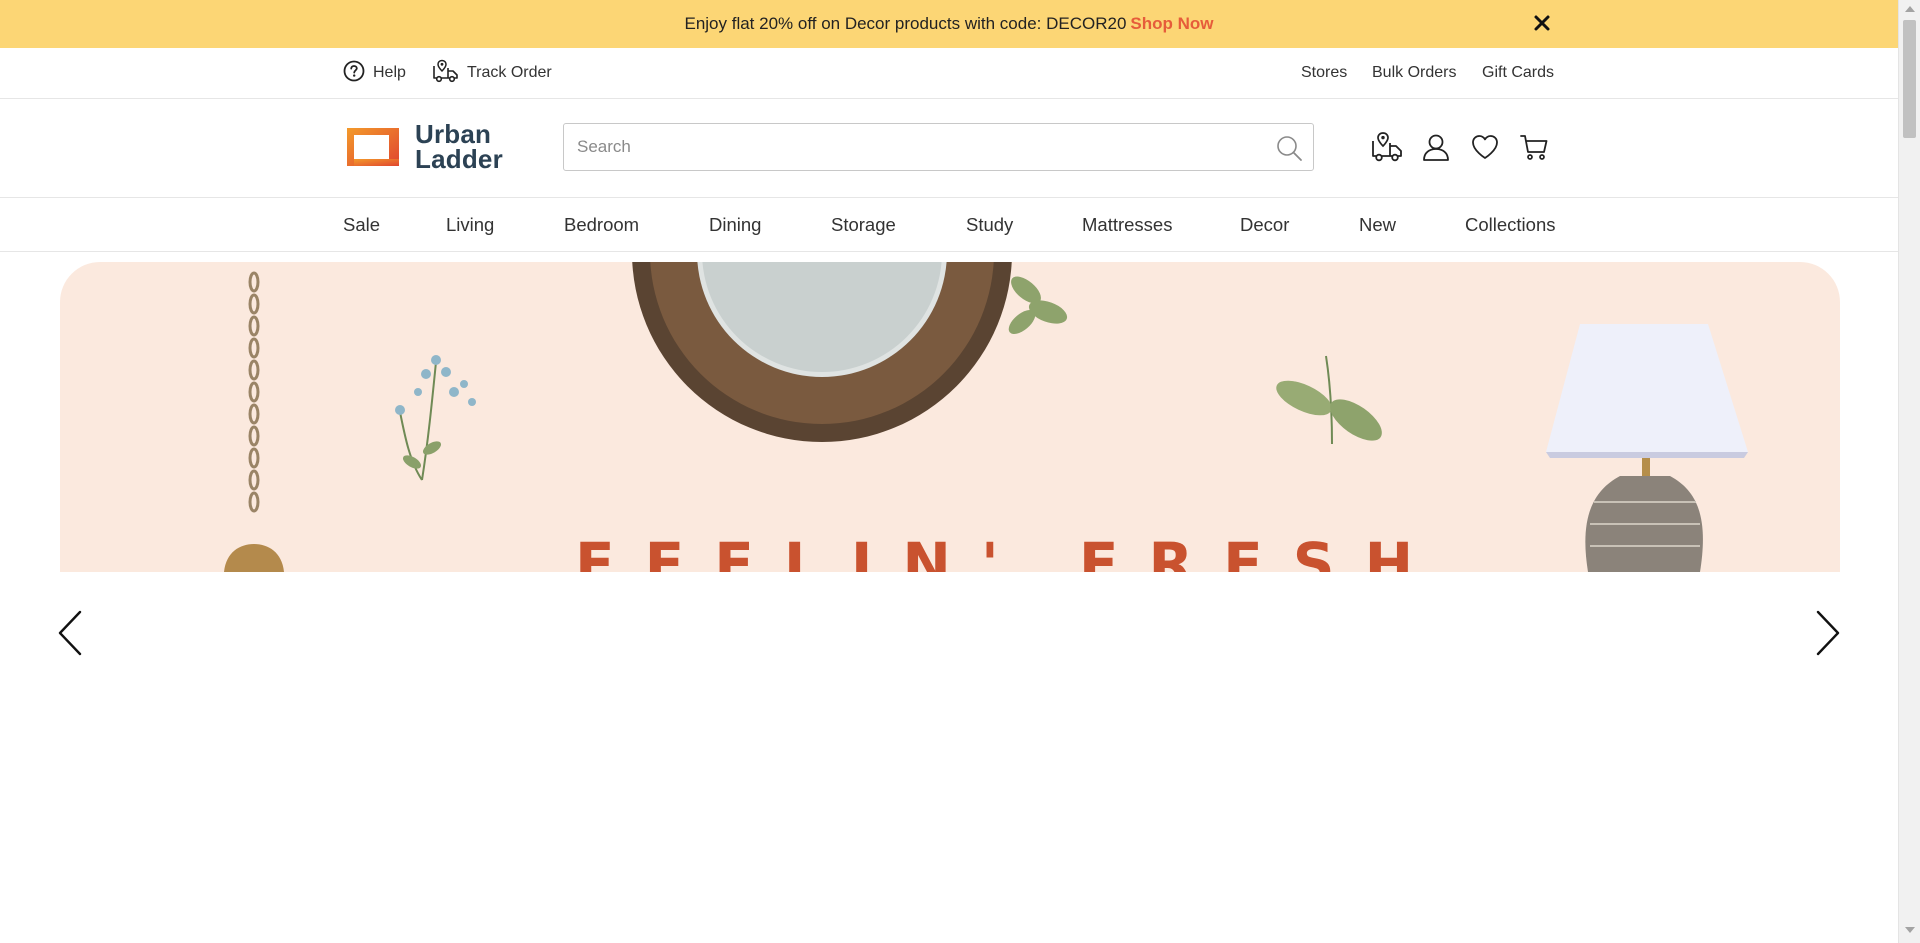  Describe the element at coordinates (1910, 9) in the screenshot. I see `scroll-up-arrow-icon` at that location.